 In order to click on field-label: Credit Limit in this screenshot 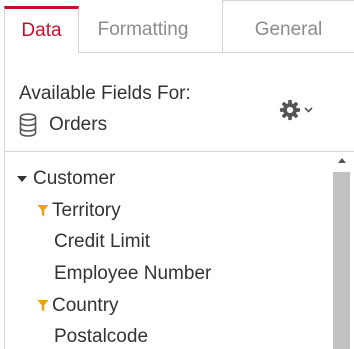, I will do `click(102, 241)`.